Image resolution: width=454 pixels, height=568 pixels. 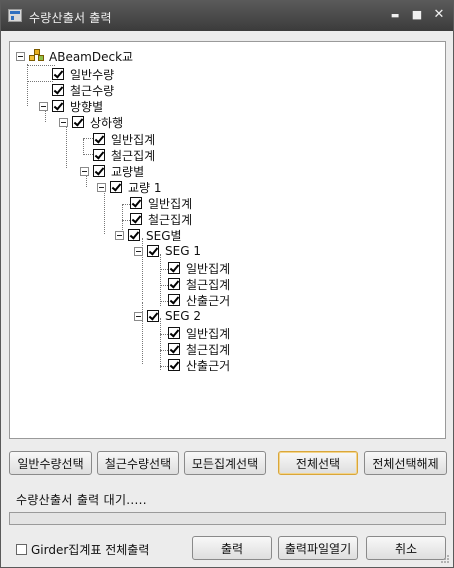 I want to click on tree-node: 일반수량, so click(x=83, y=74).